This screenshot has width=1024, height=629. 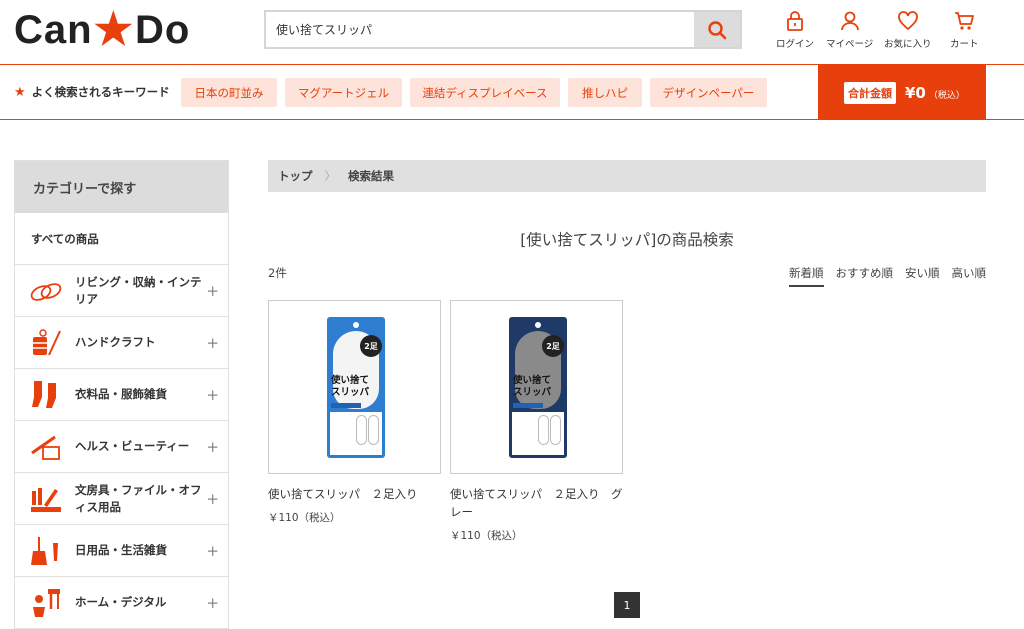 What do you see at coordinates (536, 503) in the screenshot?
I see `product-name: 使い捨てスリッパ ２足入り グレー` at bounding box center [536, 503].